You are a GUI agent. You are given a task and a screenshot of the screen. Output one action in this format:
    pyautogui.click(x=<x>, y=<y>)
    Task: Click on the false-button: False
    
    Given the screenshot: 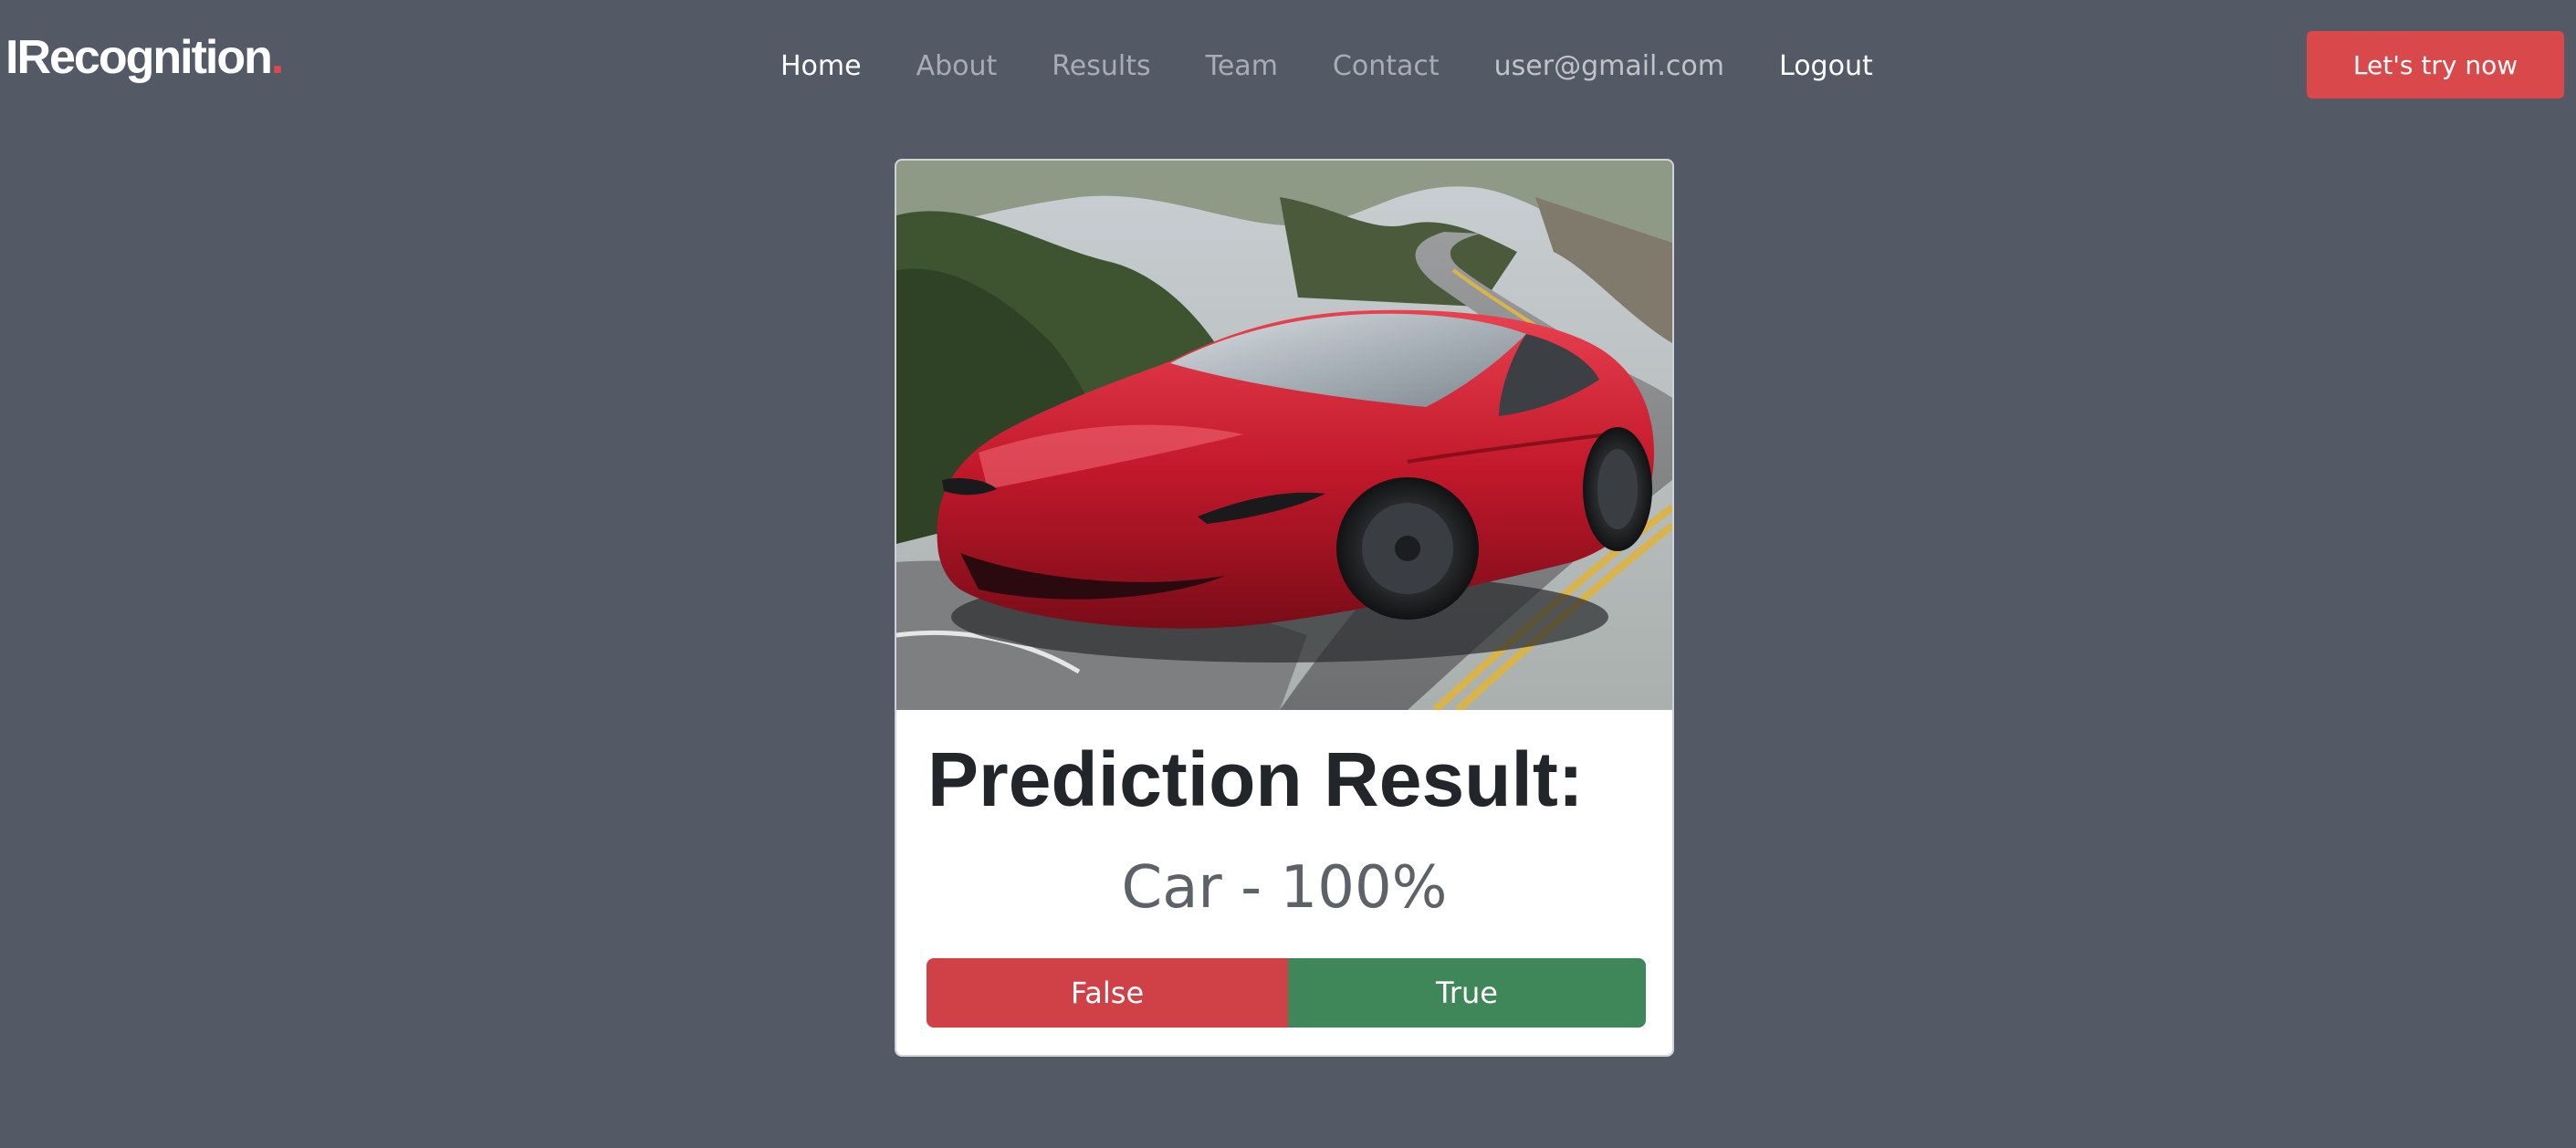 What is the action you would take?
    pyautogui.click(x=1108, y=993)
    